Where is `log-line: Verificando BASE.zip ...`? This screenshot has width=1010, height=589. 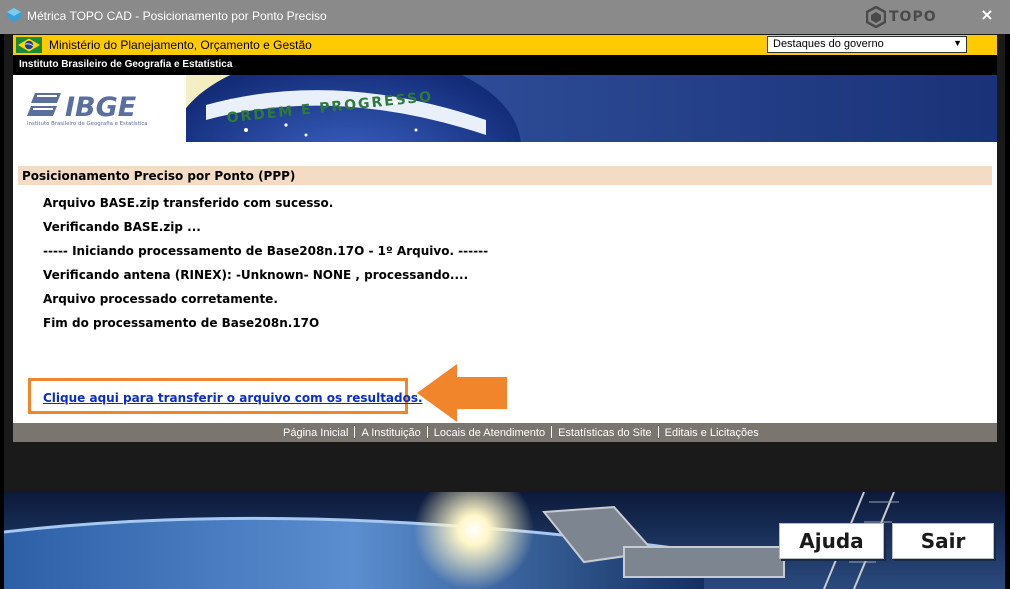 log-line: Verificando BASE.zip ... is located at coordinates (122, 227).